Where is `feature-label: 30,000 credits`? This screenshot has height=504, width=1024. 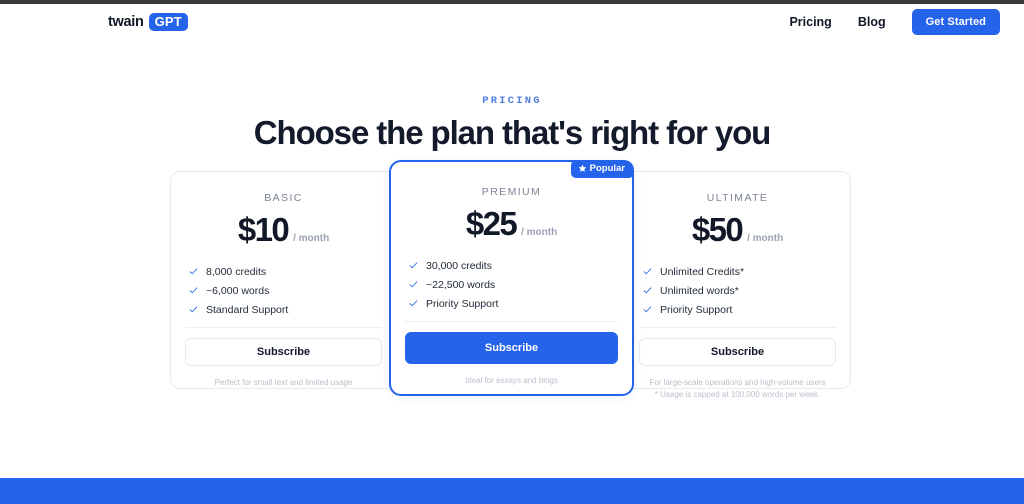
feature-label: 30,000 credits is located at coordinates (459, 265).